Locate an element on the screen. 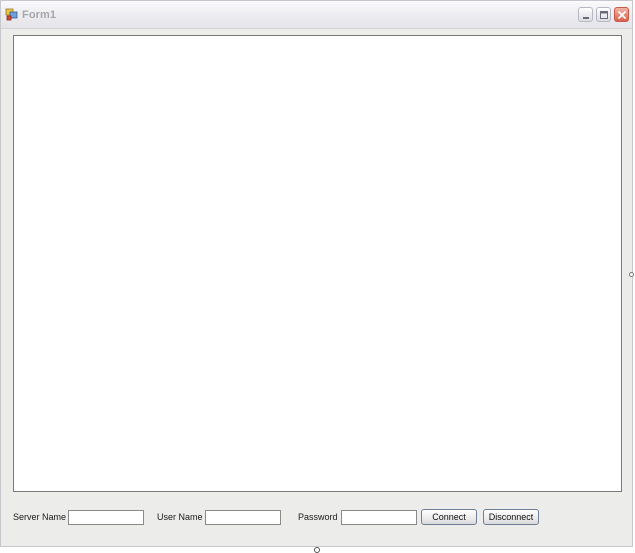 The width and height of the screenshot is (635, 553). user-name-input is located at coordinates (243, 517).